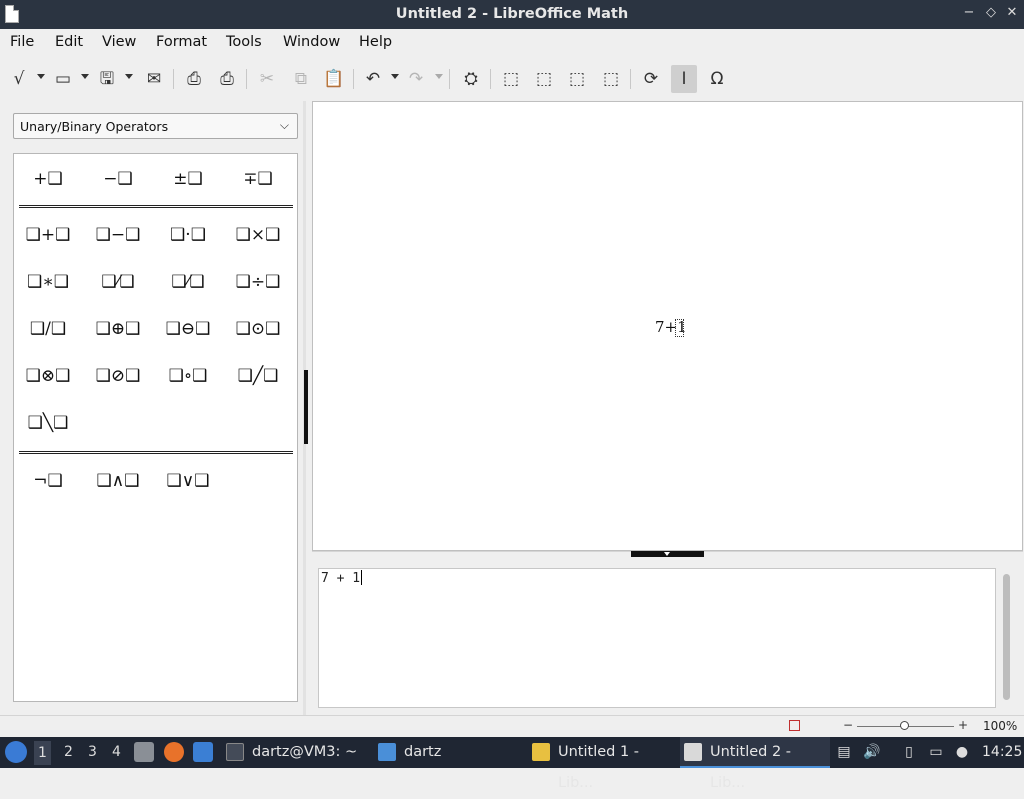 The width and height of the screenshot is (1024, 799). I want to click on help-icon: ⛭, so click(471, 79).